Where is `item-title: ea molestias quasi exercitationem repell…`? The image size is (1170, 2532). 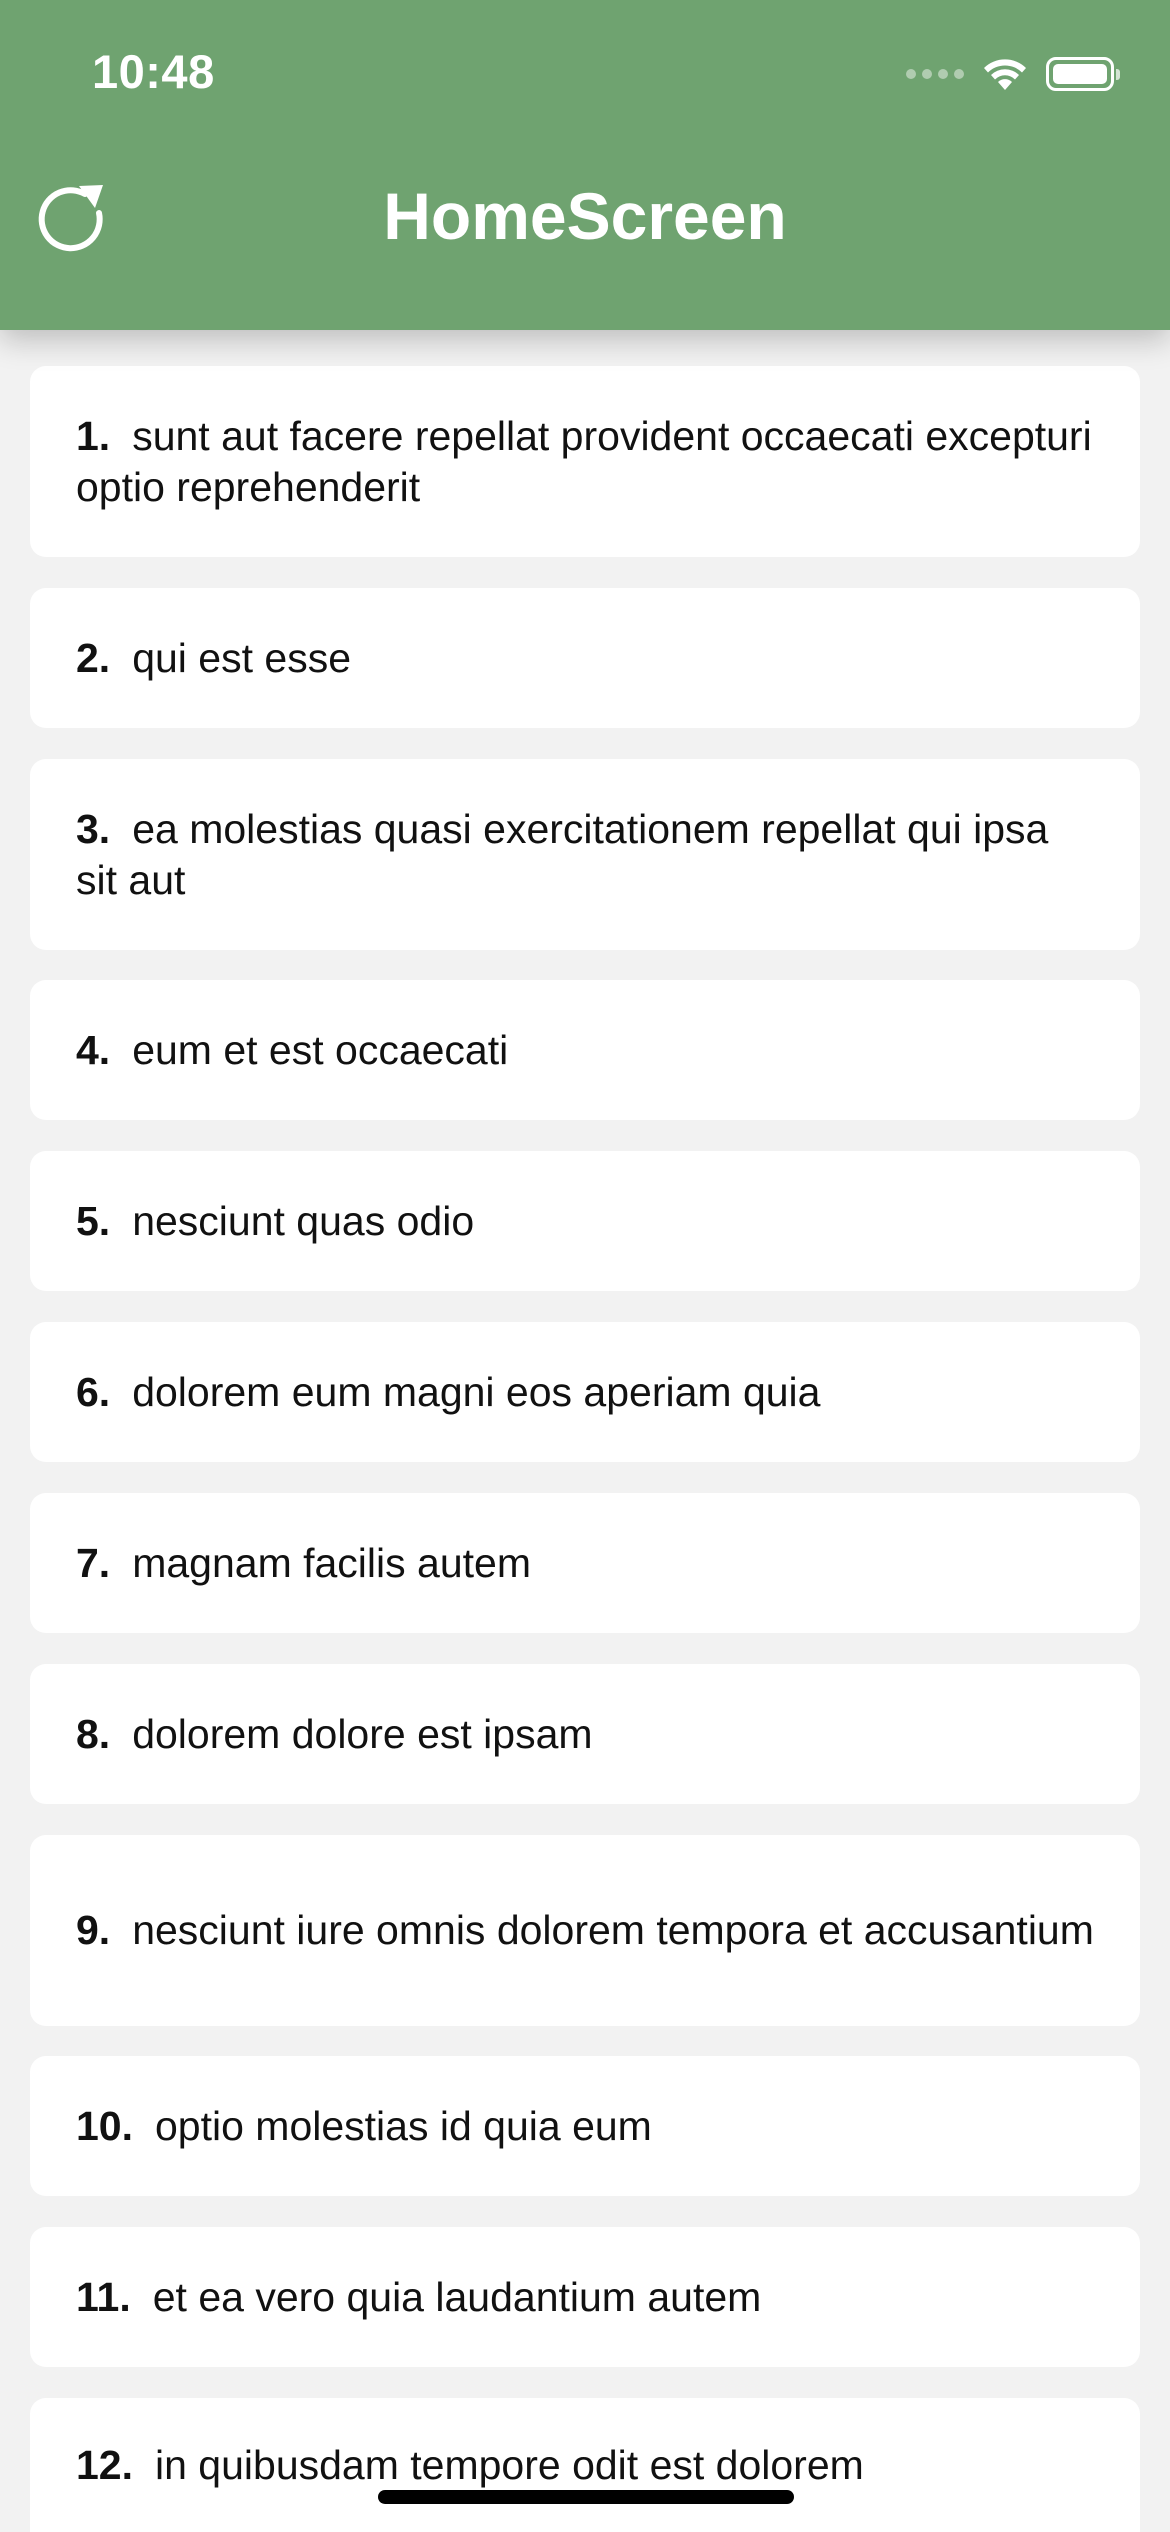 item-title: ea molestias quasi exercitationem repell… is located at coordinates (562, 854).